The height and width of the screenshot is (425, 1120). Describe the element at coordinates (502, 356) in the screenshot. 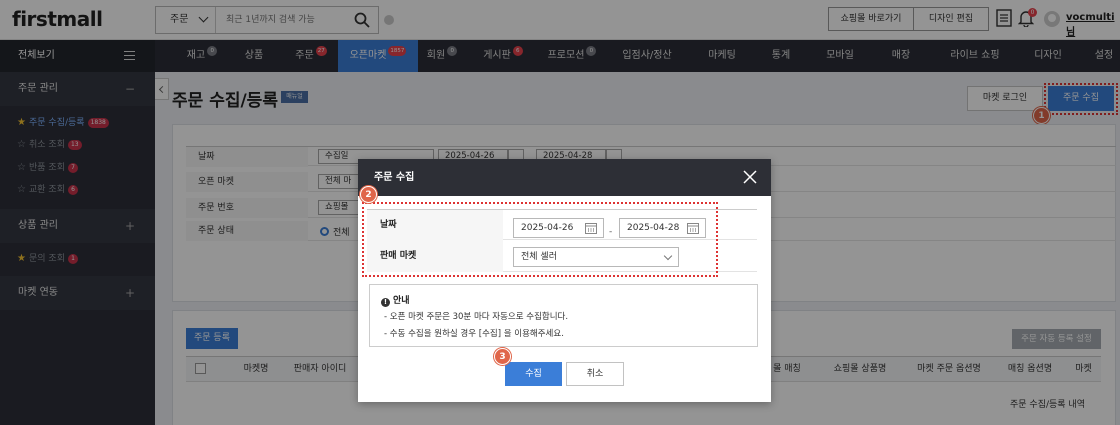

I see `step-marker-3: 3` at that location.